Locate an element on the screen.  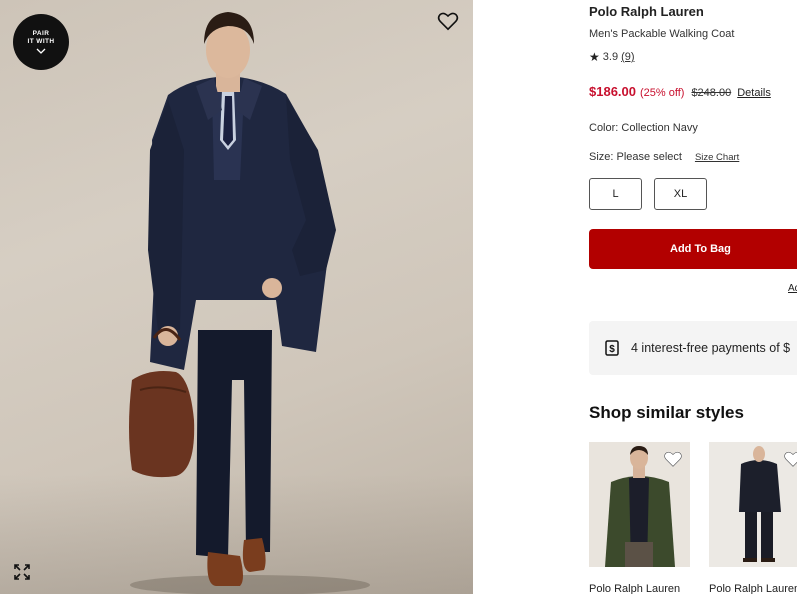
star-icon: ★ is located at coordinates (594, 57).